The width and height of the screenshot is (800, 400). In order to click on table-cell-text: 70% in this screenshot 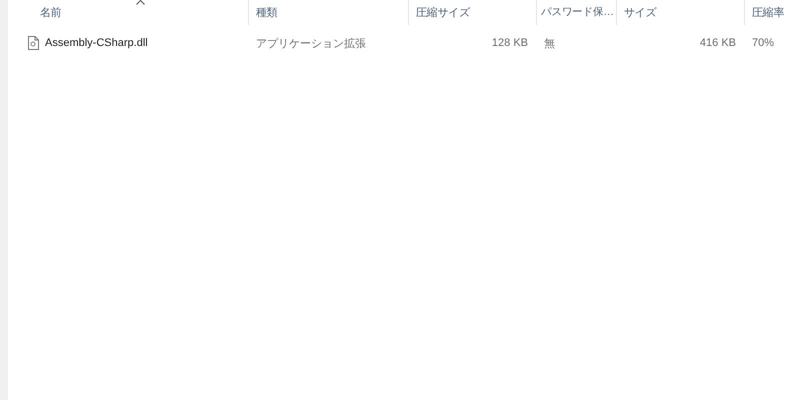, I will do `click(763, 43)`.